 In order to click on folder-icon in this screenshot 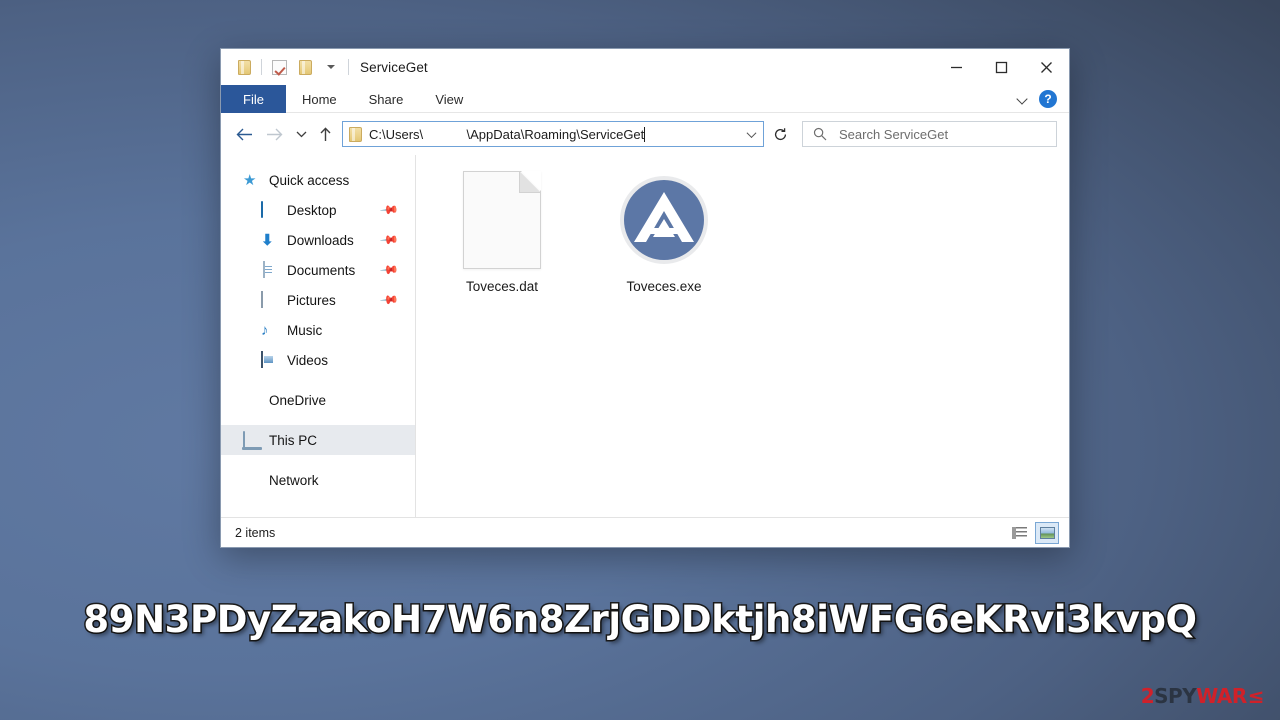, I will do `click(244, 67)`.